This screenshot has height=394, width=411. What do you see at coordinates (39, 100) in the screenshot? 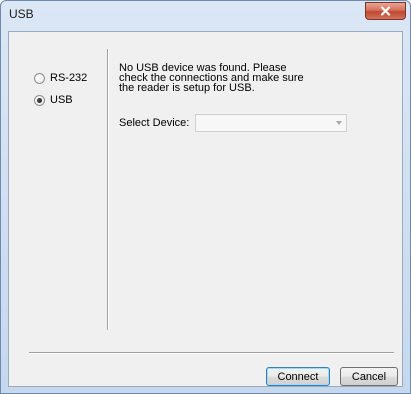
I see `usb-radio` at bounding box center [39, 100].